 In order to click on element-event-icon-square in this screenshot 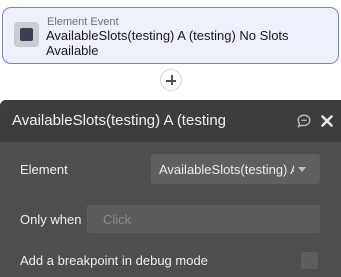, I will do `click(26, 34)`.